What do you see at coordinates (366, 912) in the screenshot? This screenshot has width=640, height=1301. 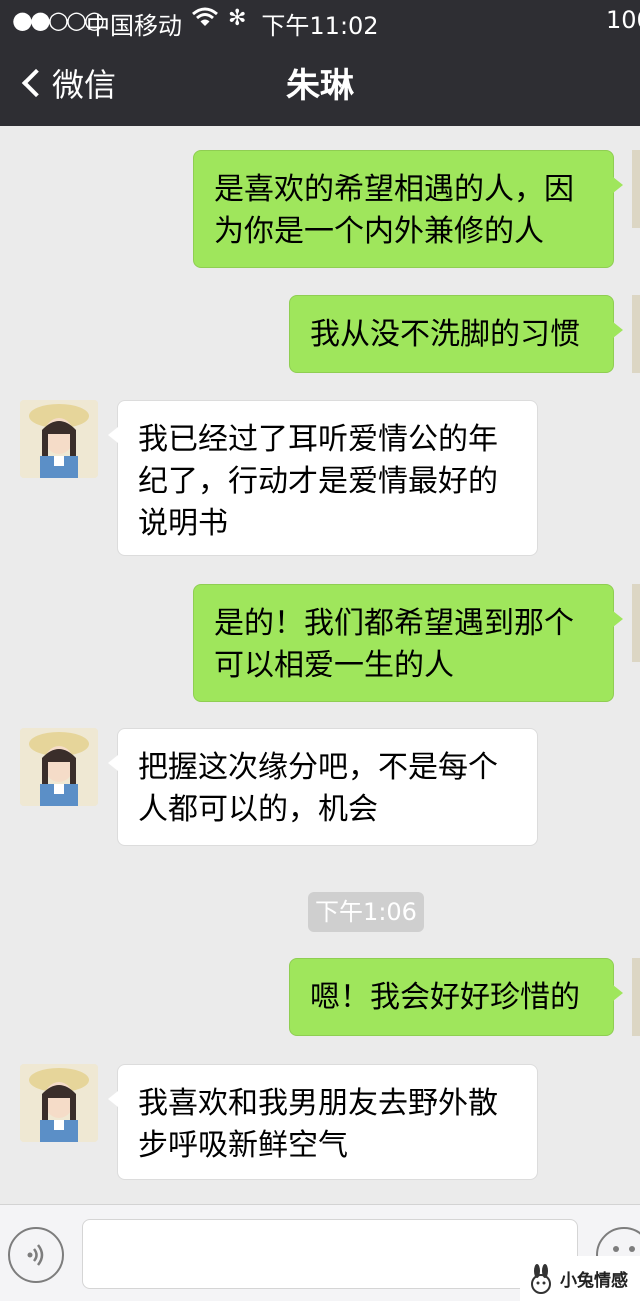 I see `message-timestamp: 下午1:06` at bounding box center [366, 912].